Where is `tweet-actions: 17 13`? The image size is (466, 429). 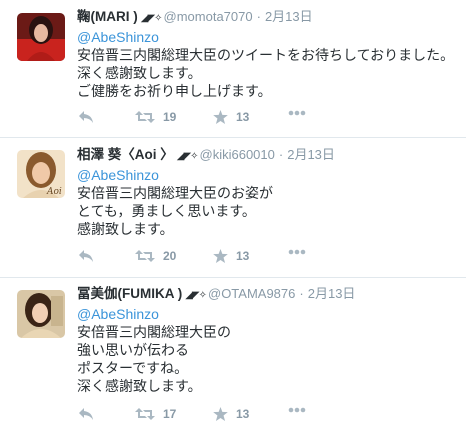 tweet-actions: 17 13 is located at coordinates (267, 415).